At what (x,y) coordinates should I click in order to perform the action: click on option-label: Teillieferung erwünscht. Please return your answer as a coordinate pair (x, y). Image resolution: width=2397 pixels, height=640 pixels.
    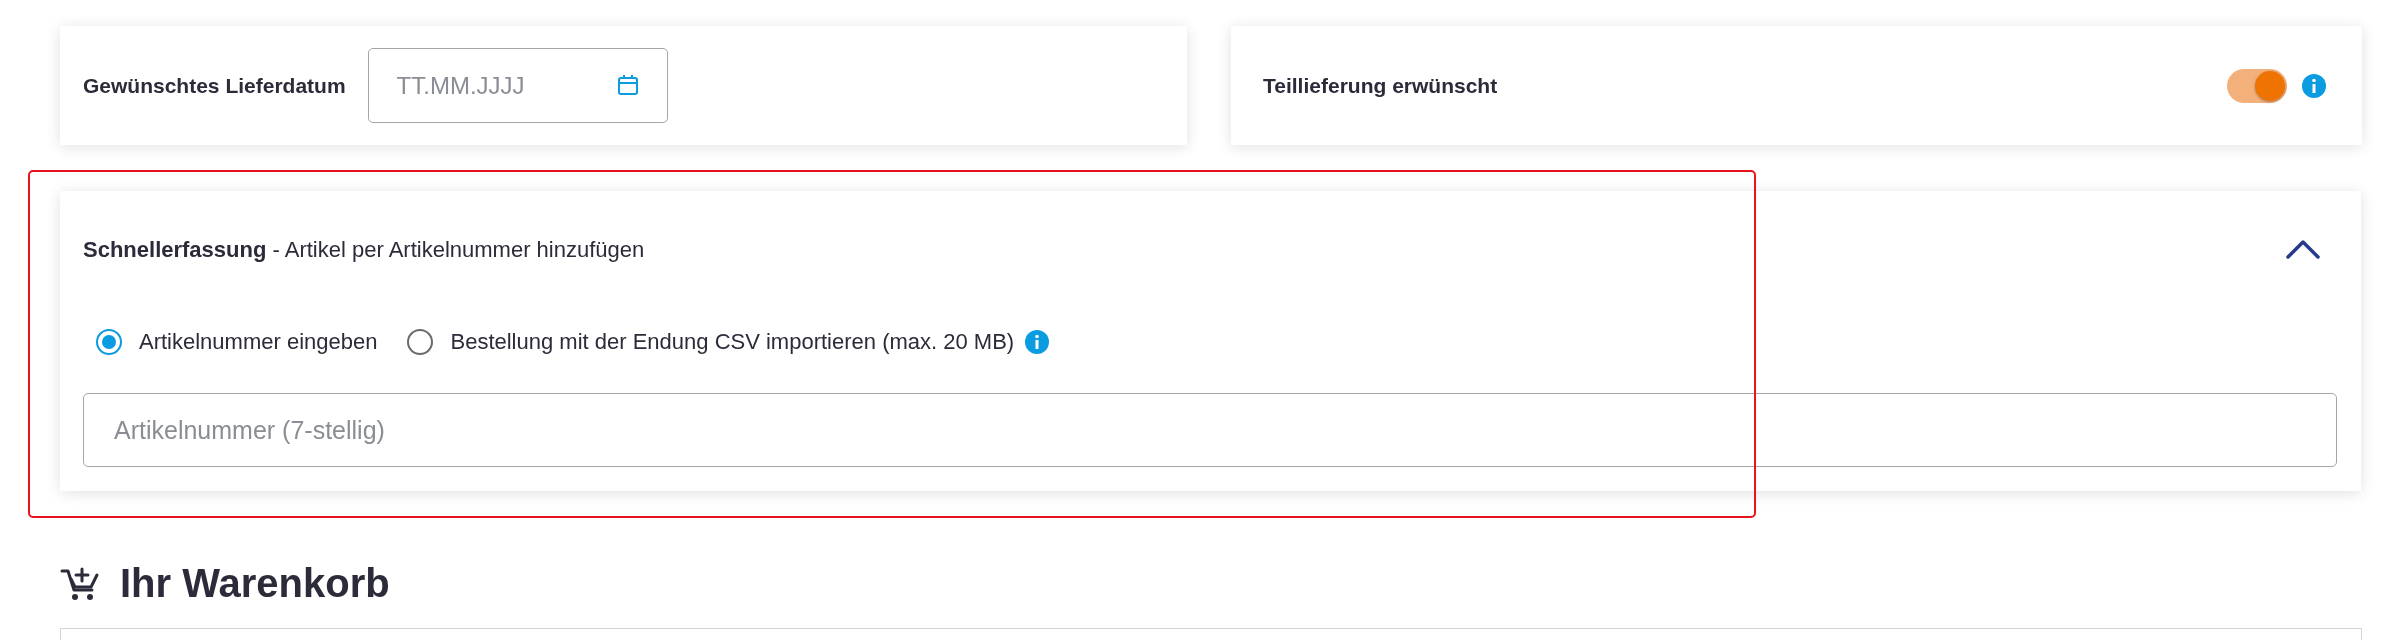
    Looking at the image, I should click on (1380, 85).